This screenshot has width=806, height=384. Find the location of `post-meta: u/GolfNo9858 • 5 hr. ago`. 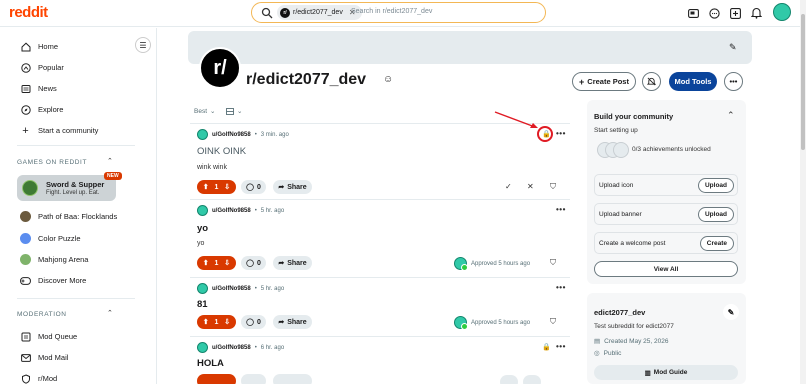

post-meta: u/GolfNo9858 • 5 hr. ago is located at coordinates (240, 210).